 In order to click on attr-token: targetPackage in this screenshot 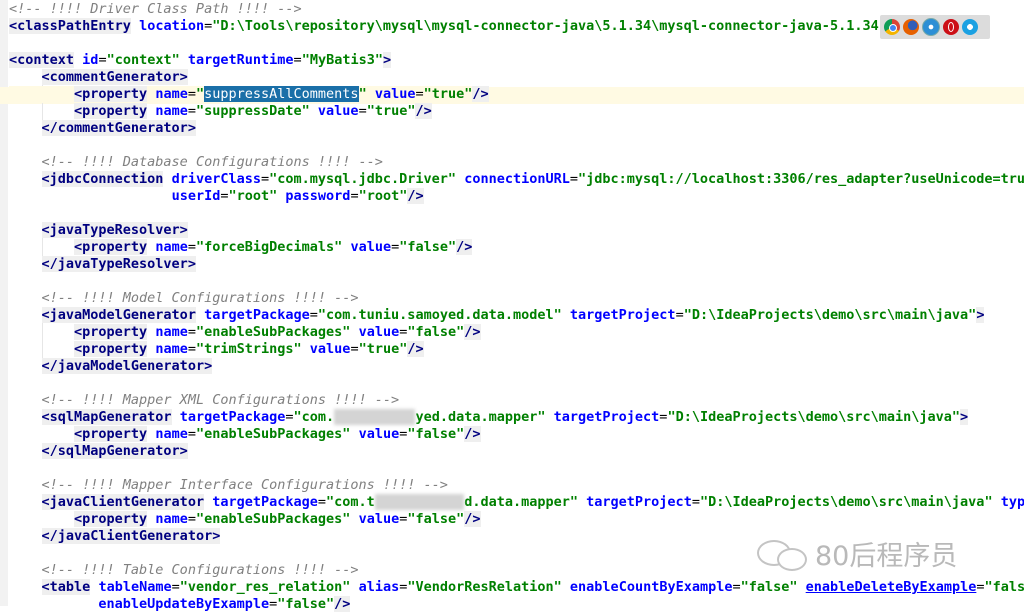, I will do `click(265, 502)`.